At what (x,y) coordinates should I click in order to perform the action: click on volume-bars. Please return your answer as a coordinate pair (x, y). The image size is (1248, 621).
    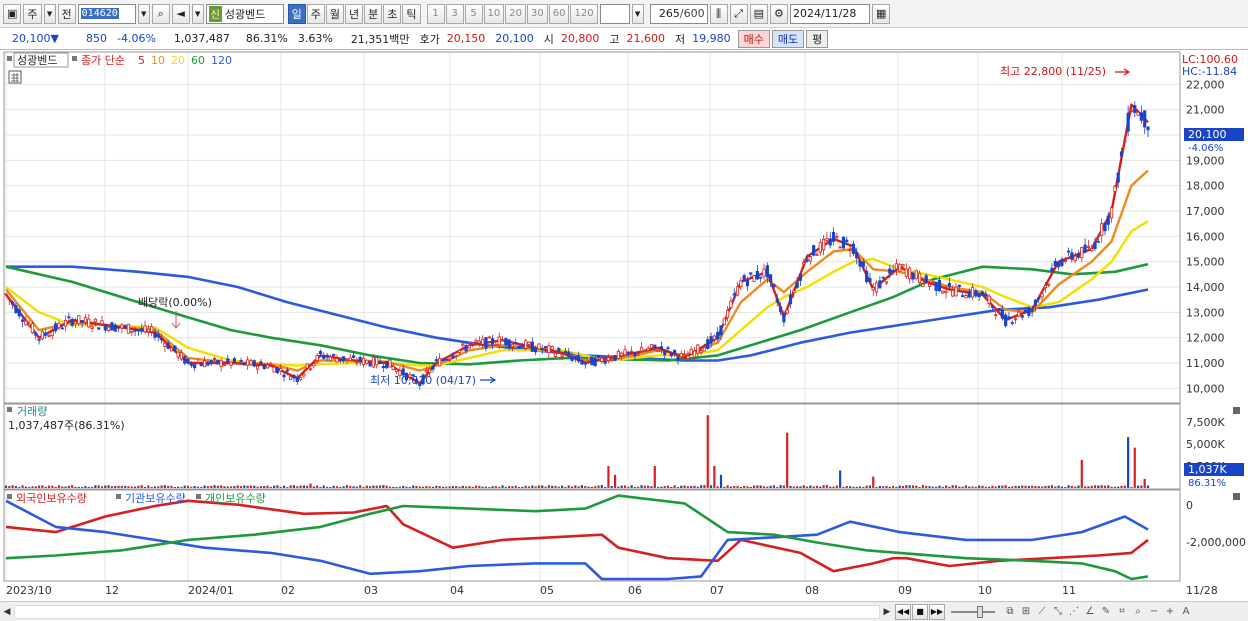
    Looking at the image, I should click on (577, 451).